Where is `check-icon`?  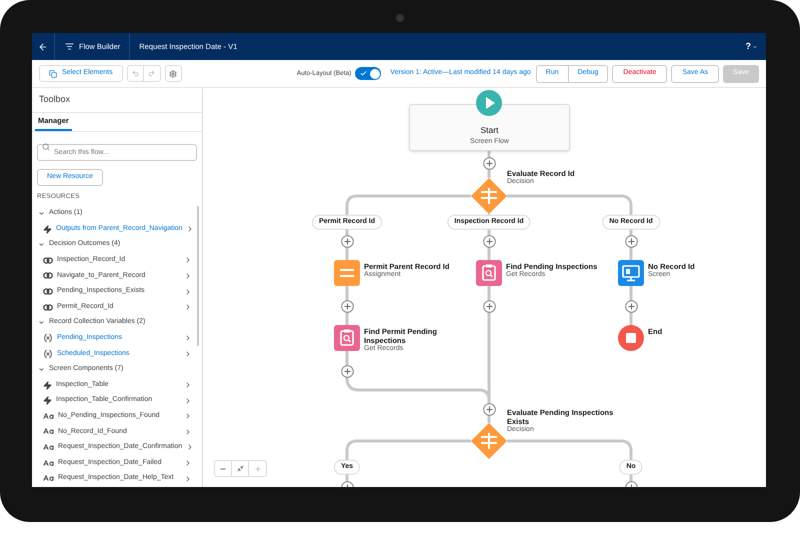 check-icon is located at coordinates (363, 73).